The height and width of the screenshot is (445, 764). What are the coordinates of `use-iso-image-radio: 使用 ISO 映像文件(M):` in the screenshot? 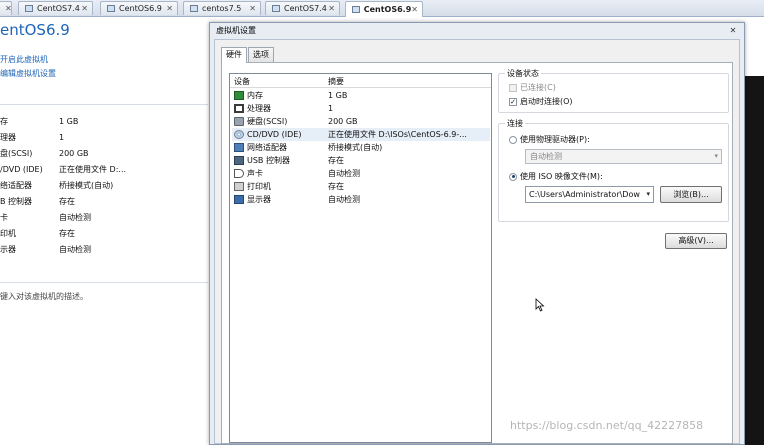 It's located at (556, 176).